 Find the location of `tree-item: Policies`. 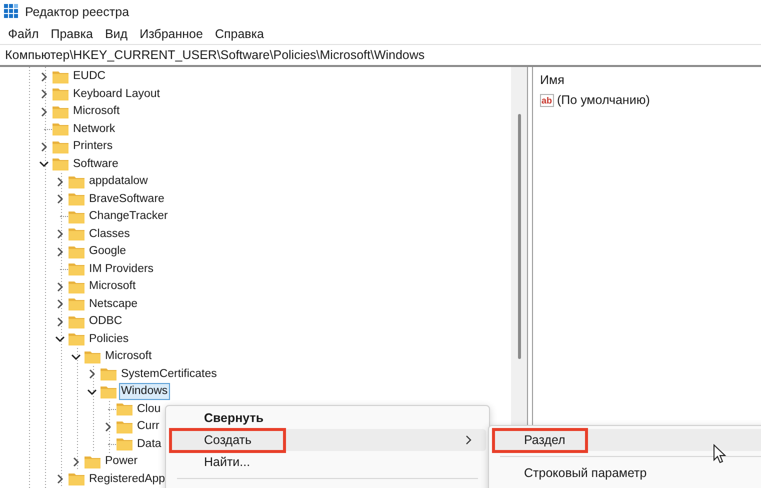

tree-item: Policies is located at coordinates (109, 339).